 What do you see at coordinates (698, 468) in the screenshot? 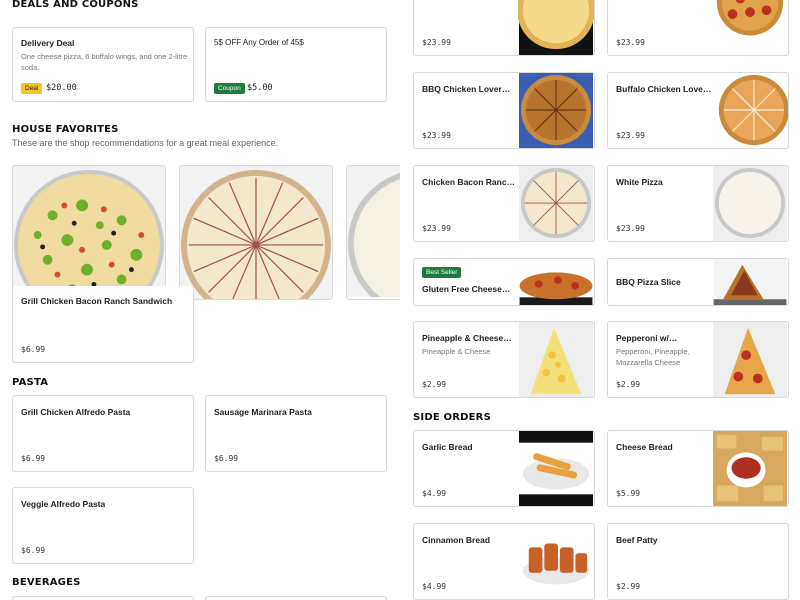
I see `side-card: Cheese Bread $5.99` at bounding box center [698, 468].